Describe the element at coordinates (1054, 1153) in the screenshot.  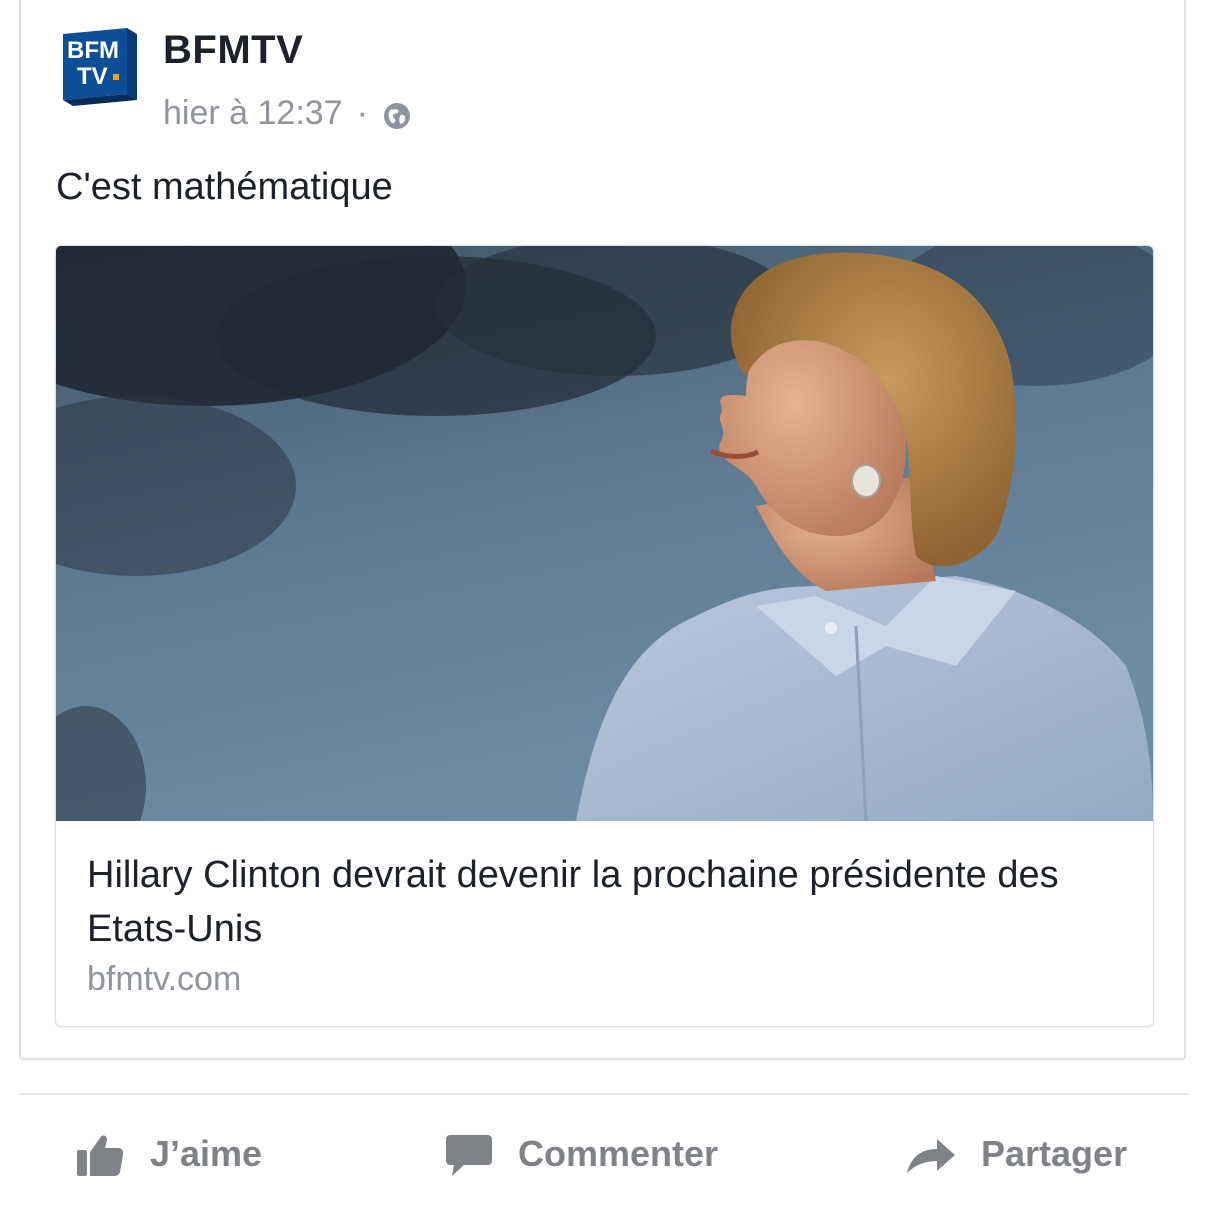
I see `share-label: Partager` at that location.